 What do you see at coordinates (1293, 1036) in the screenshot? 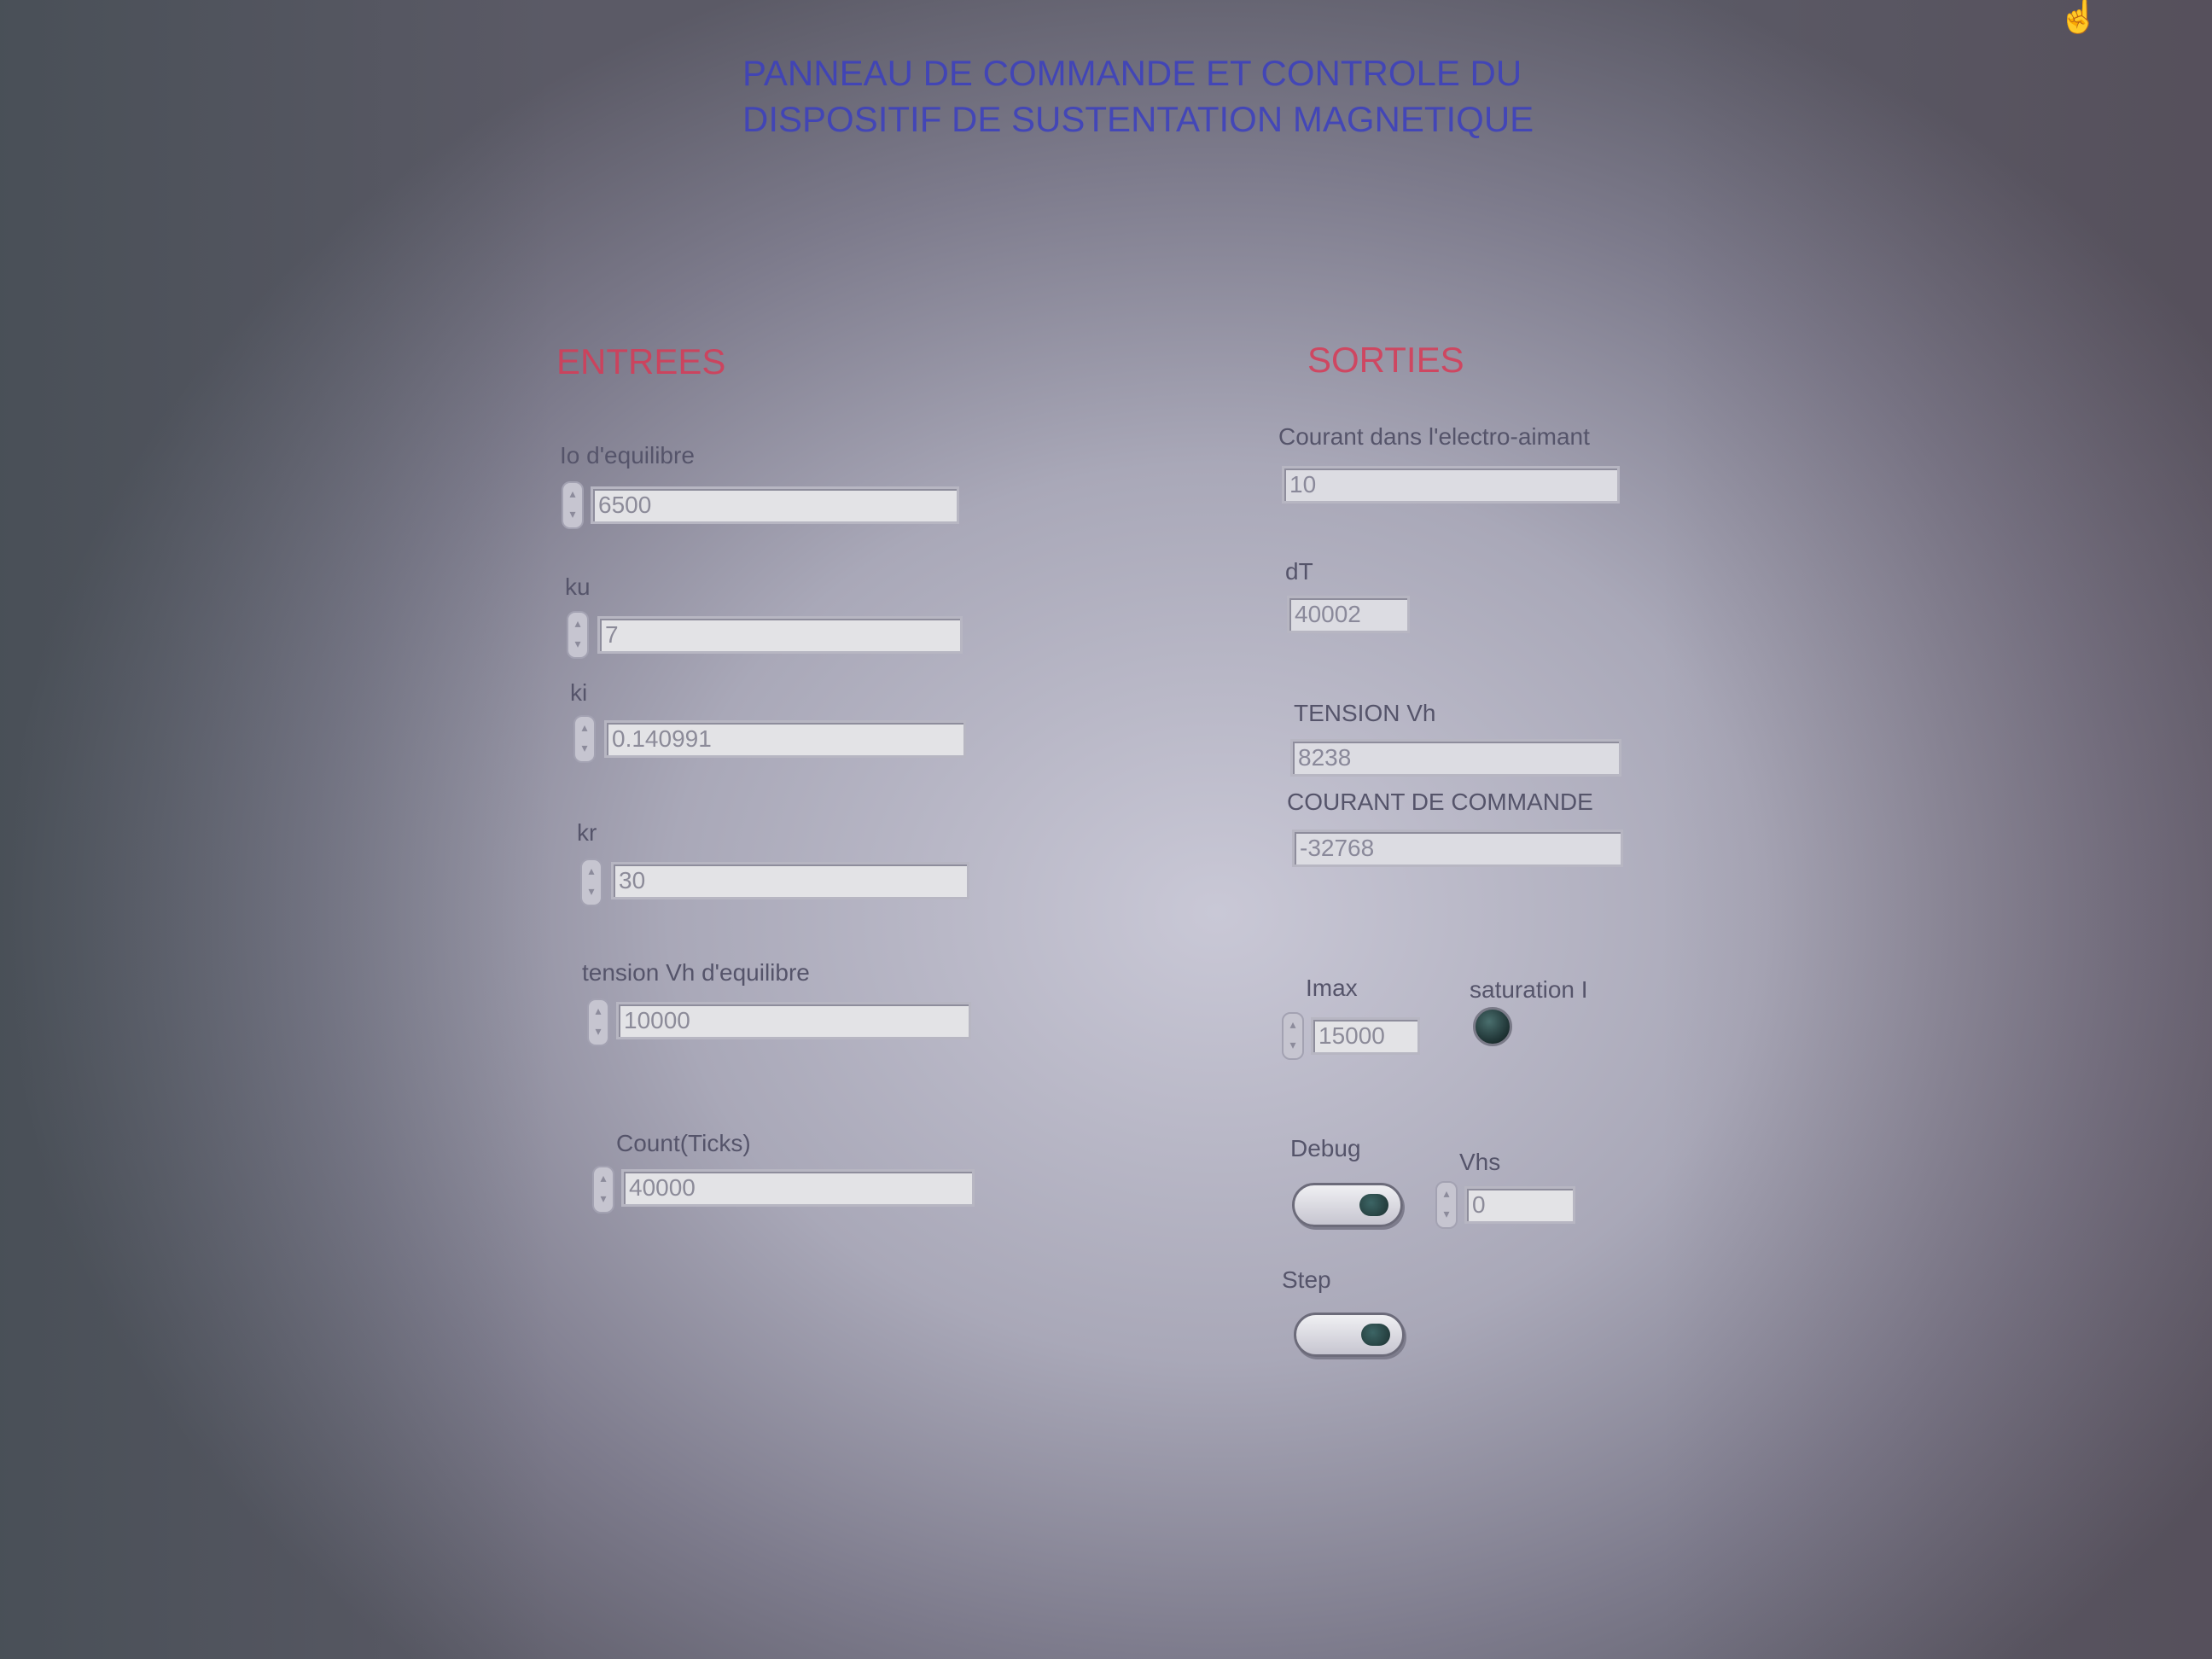
I see `imax-spinner-icon: ▴ ▾` at bounding box center [1293, 1036].